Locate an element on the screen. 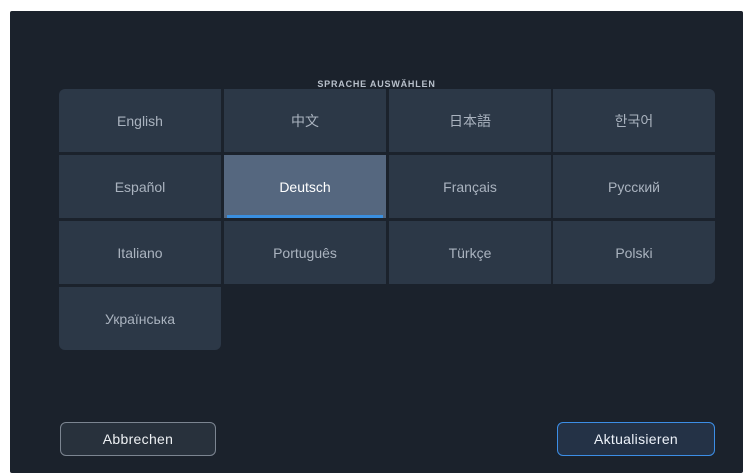  language-option-ukrainian: Українська is located at coordinates (140, 318).